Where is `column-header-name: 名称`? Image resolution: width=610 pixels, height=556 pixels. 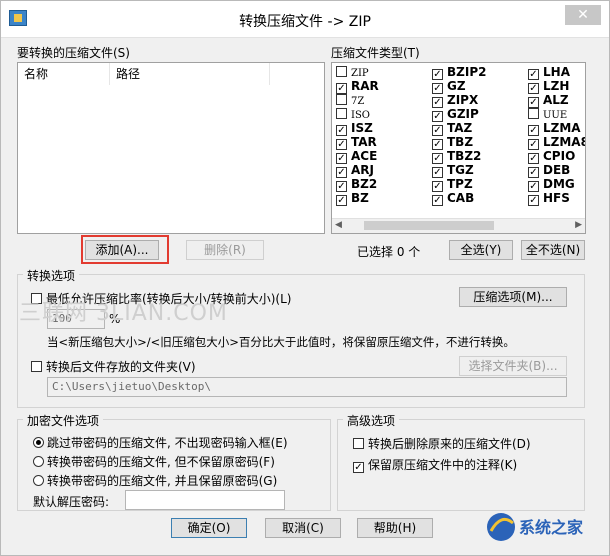 column-header-name: 名称 is located at coordinates (64, 74).